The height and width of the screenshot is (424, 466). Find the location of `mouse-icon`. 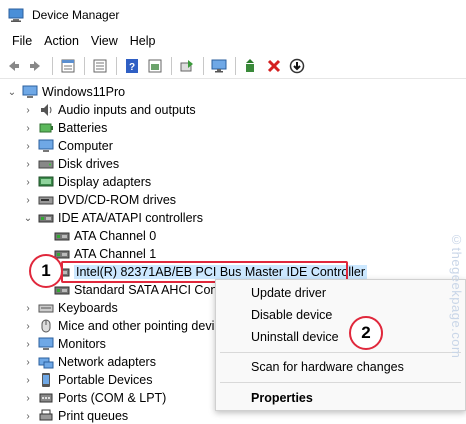

mouse-icon is located at coordinates (46, 326).